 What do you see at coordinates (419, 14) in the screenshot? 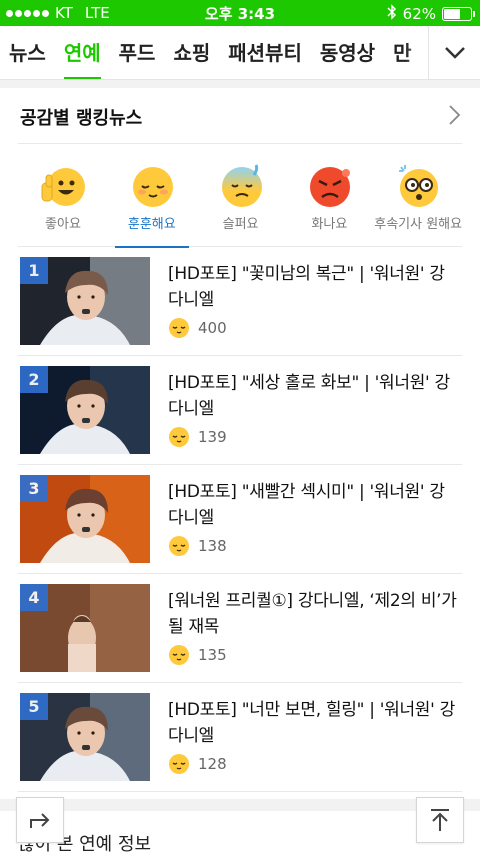
I see `battery-percent: 62%` at bounding box center [419, 14].